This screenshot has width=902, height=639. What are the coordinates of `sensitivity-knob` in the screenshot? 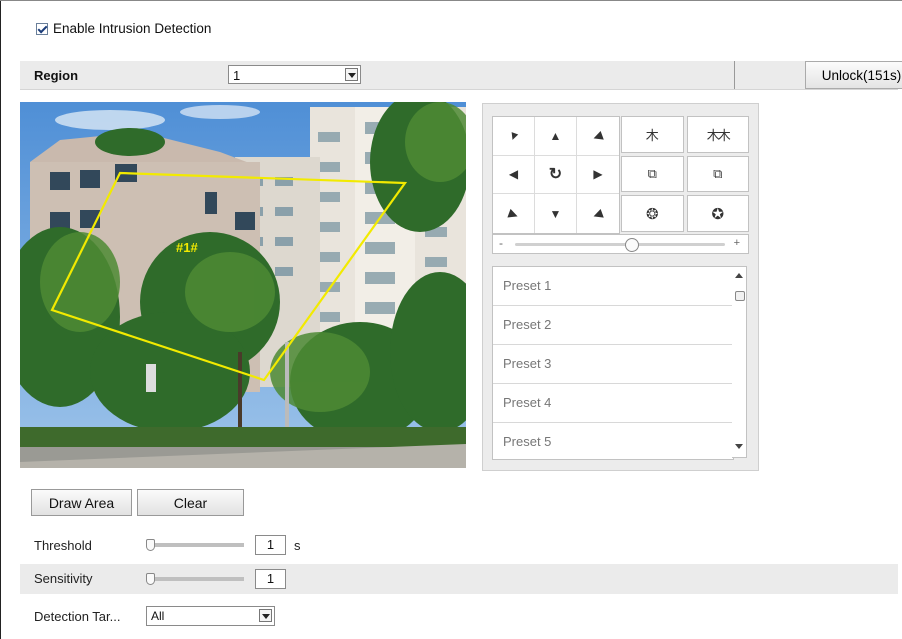 It's located at (150, 579).